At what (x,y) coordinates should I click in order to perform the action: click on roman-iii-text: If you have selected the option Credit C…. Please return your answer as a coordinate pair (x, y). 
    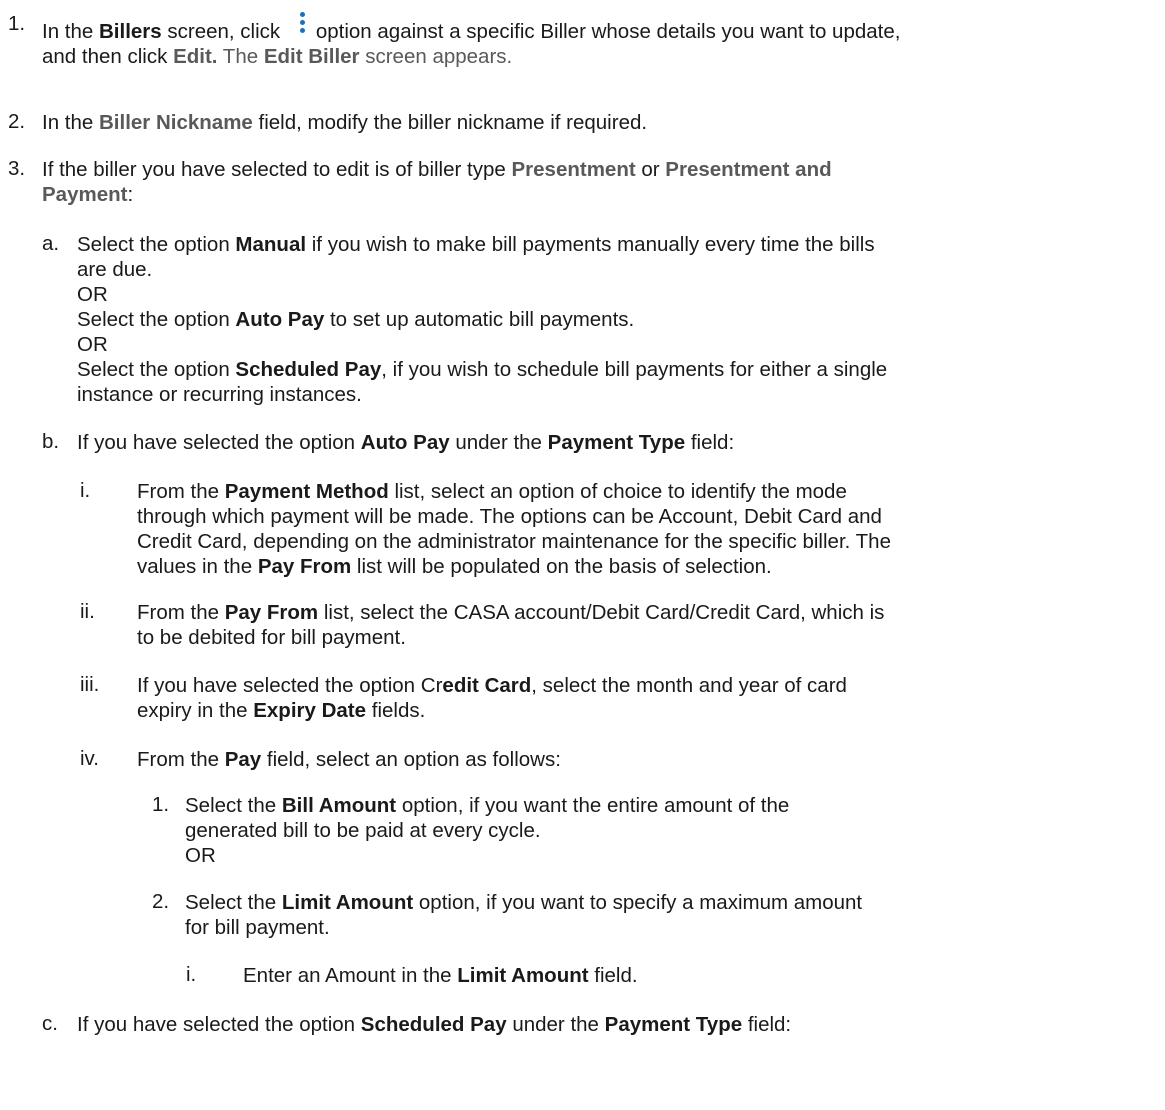
    Looking at the image, I should click on (492, 698).